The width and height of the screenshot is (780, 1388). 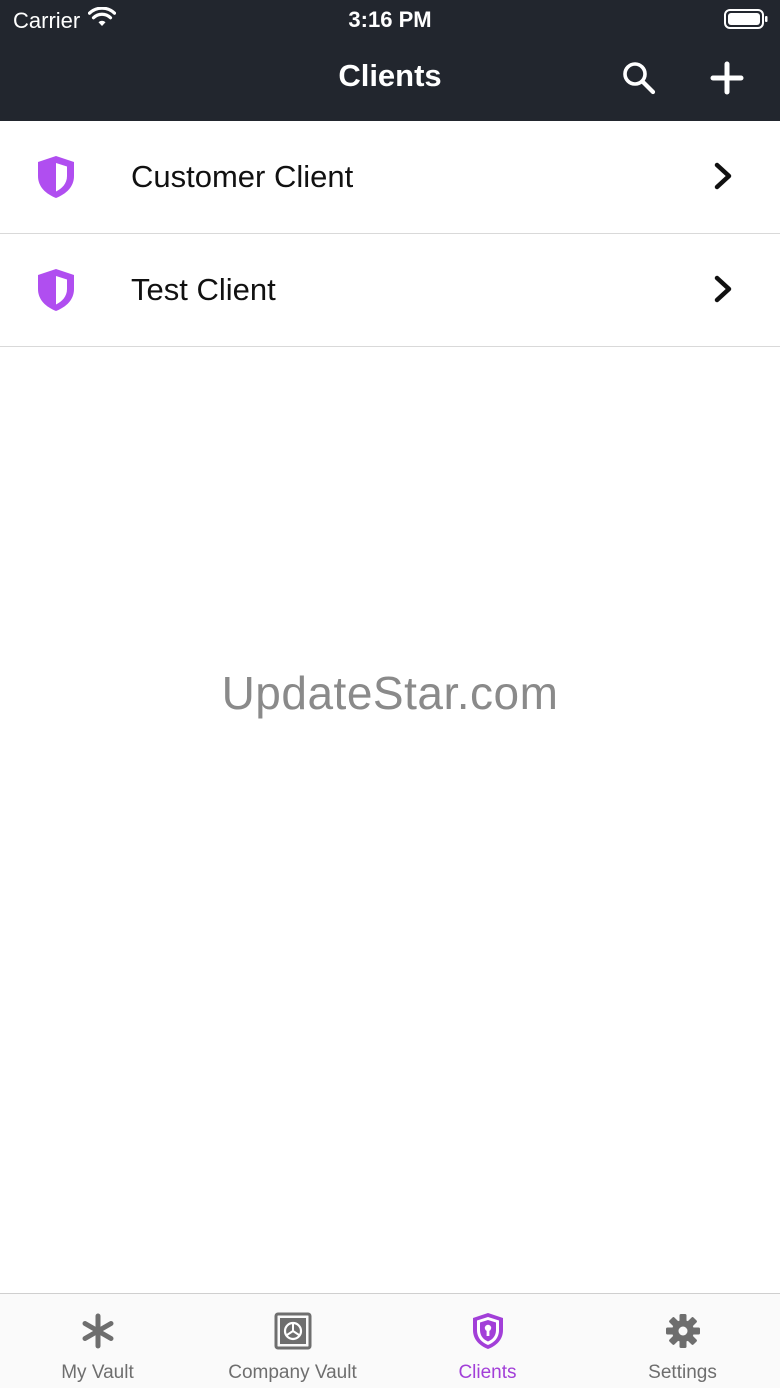 What do you see at coordinates (487, 1372) in the screenshot?
I see `tab-label: Clients` at bounding box center [487, 1372].